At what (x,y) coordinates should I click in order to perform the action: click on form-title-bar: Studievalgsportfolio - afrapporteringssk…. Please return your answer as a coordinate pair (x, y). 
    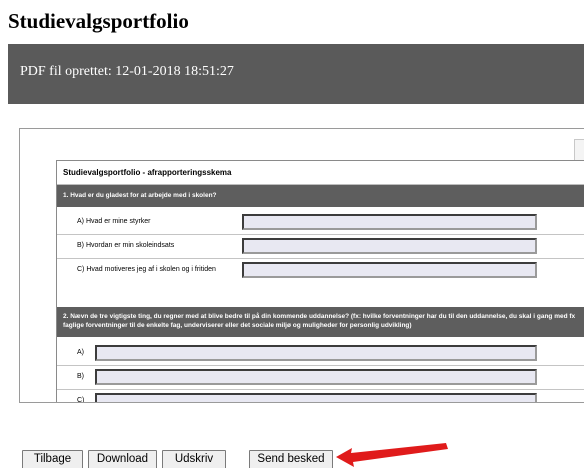
    Looking at the image, I should click on (320, 173).